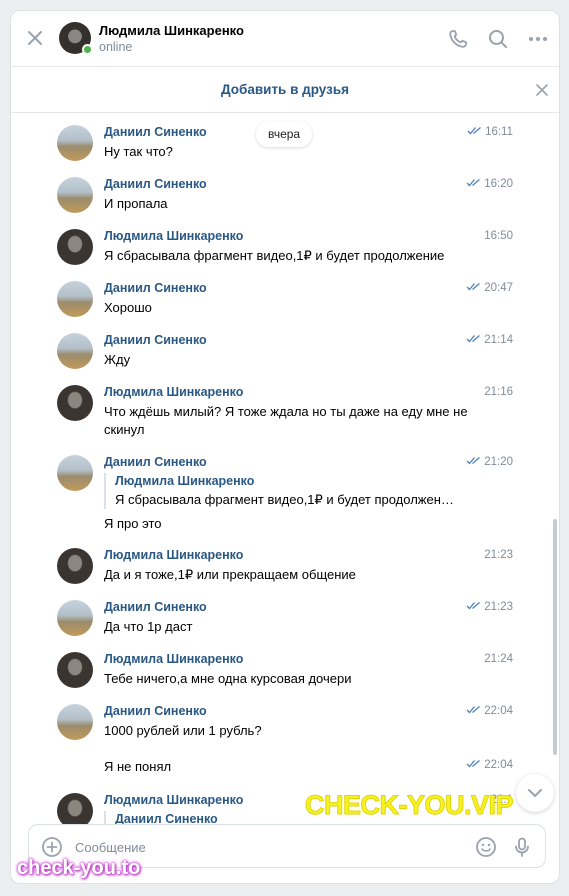 The width and height of the screenshot is (569, 896). I want to click on time-label: 21:16, so click(498, 392).